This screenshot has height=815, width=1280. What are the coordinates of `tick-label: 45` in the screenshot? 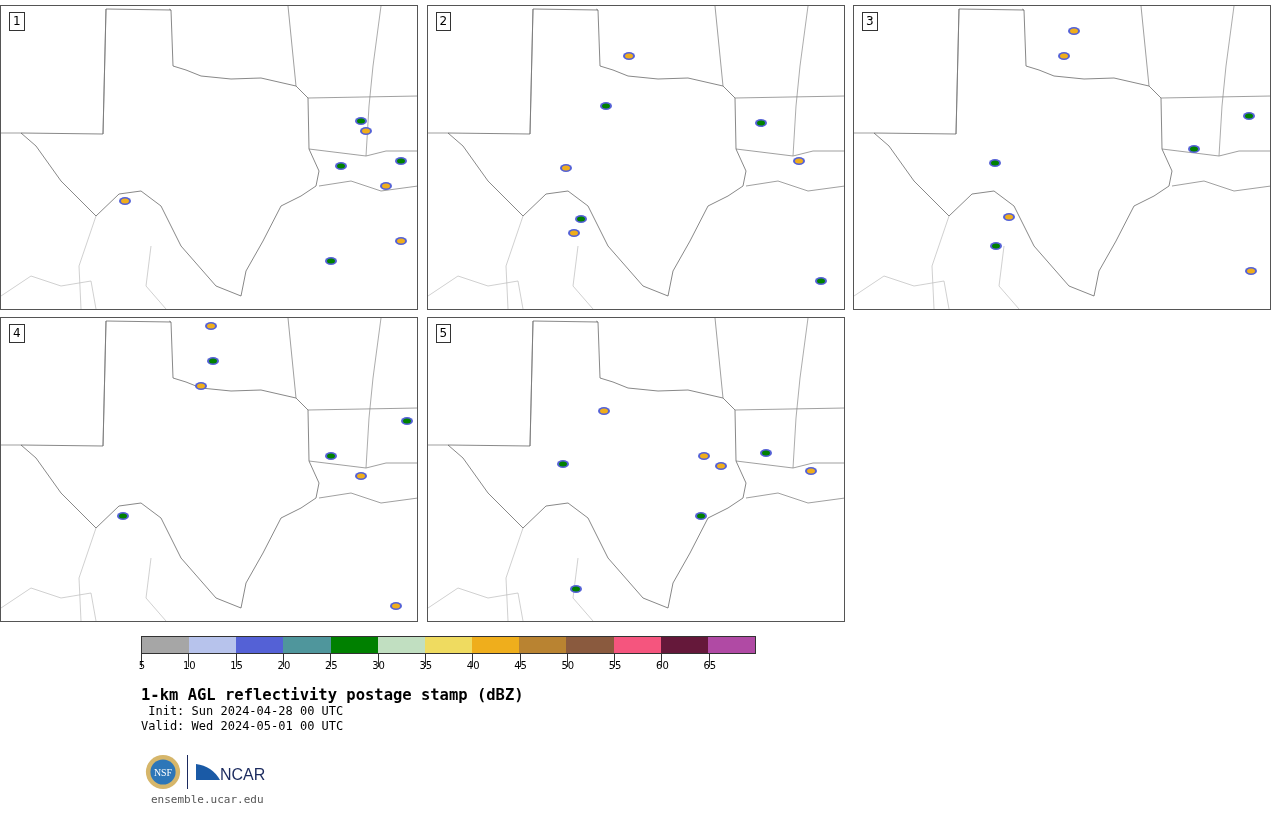 It's located at (520, 666).